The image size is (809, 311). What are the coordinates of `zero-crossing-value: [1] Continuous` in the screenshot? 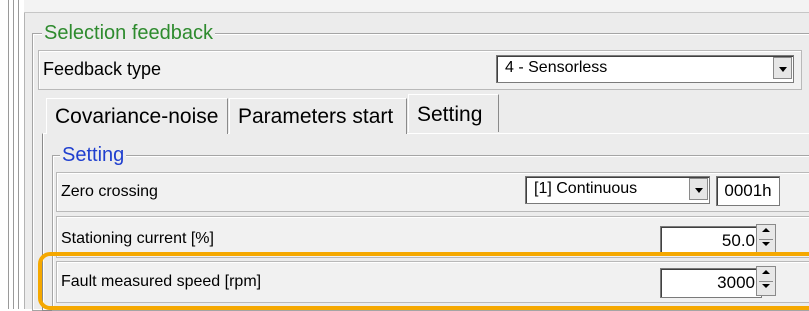 It's located at (586, 188).